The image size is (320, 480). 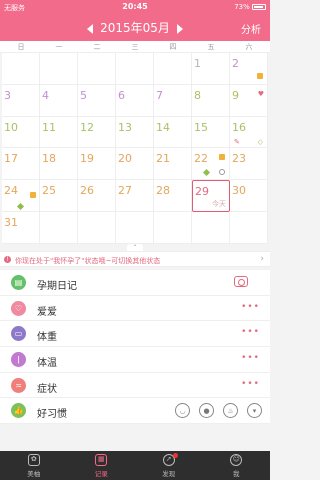 I want to click on tab-label: 记录, so click(x=101, y=474).